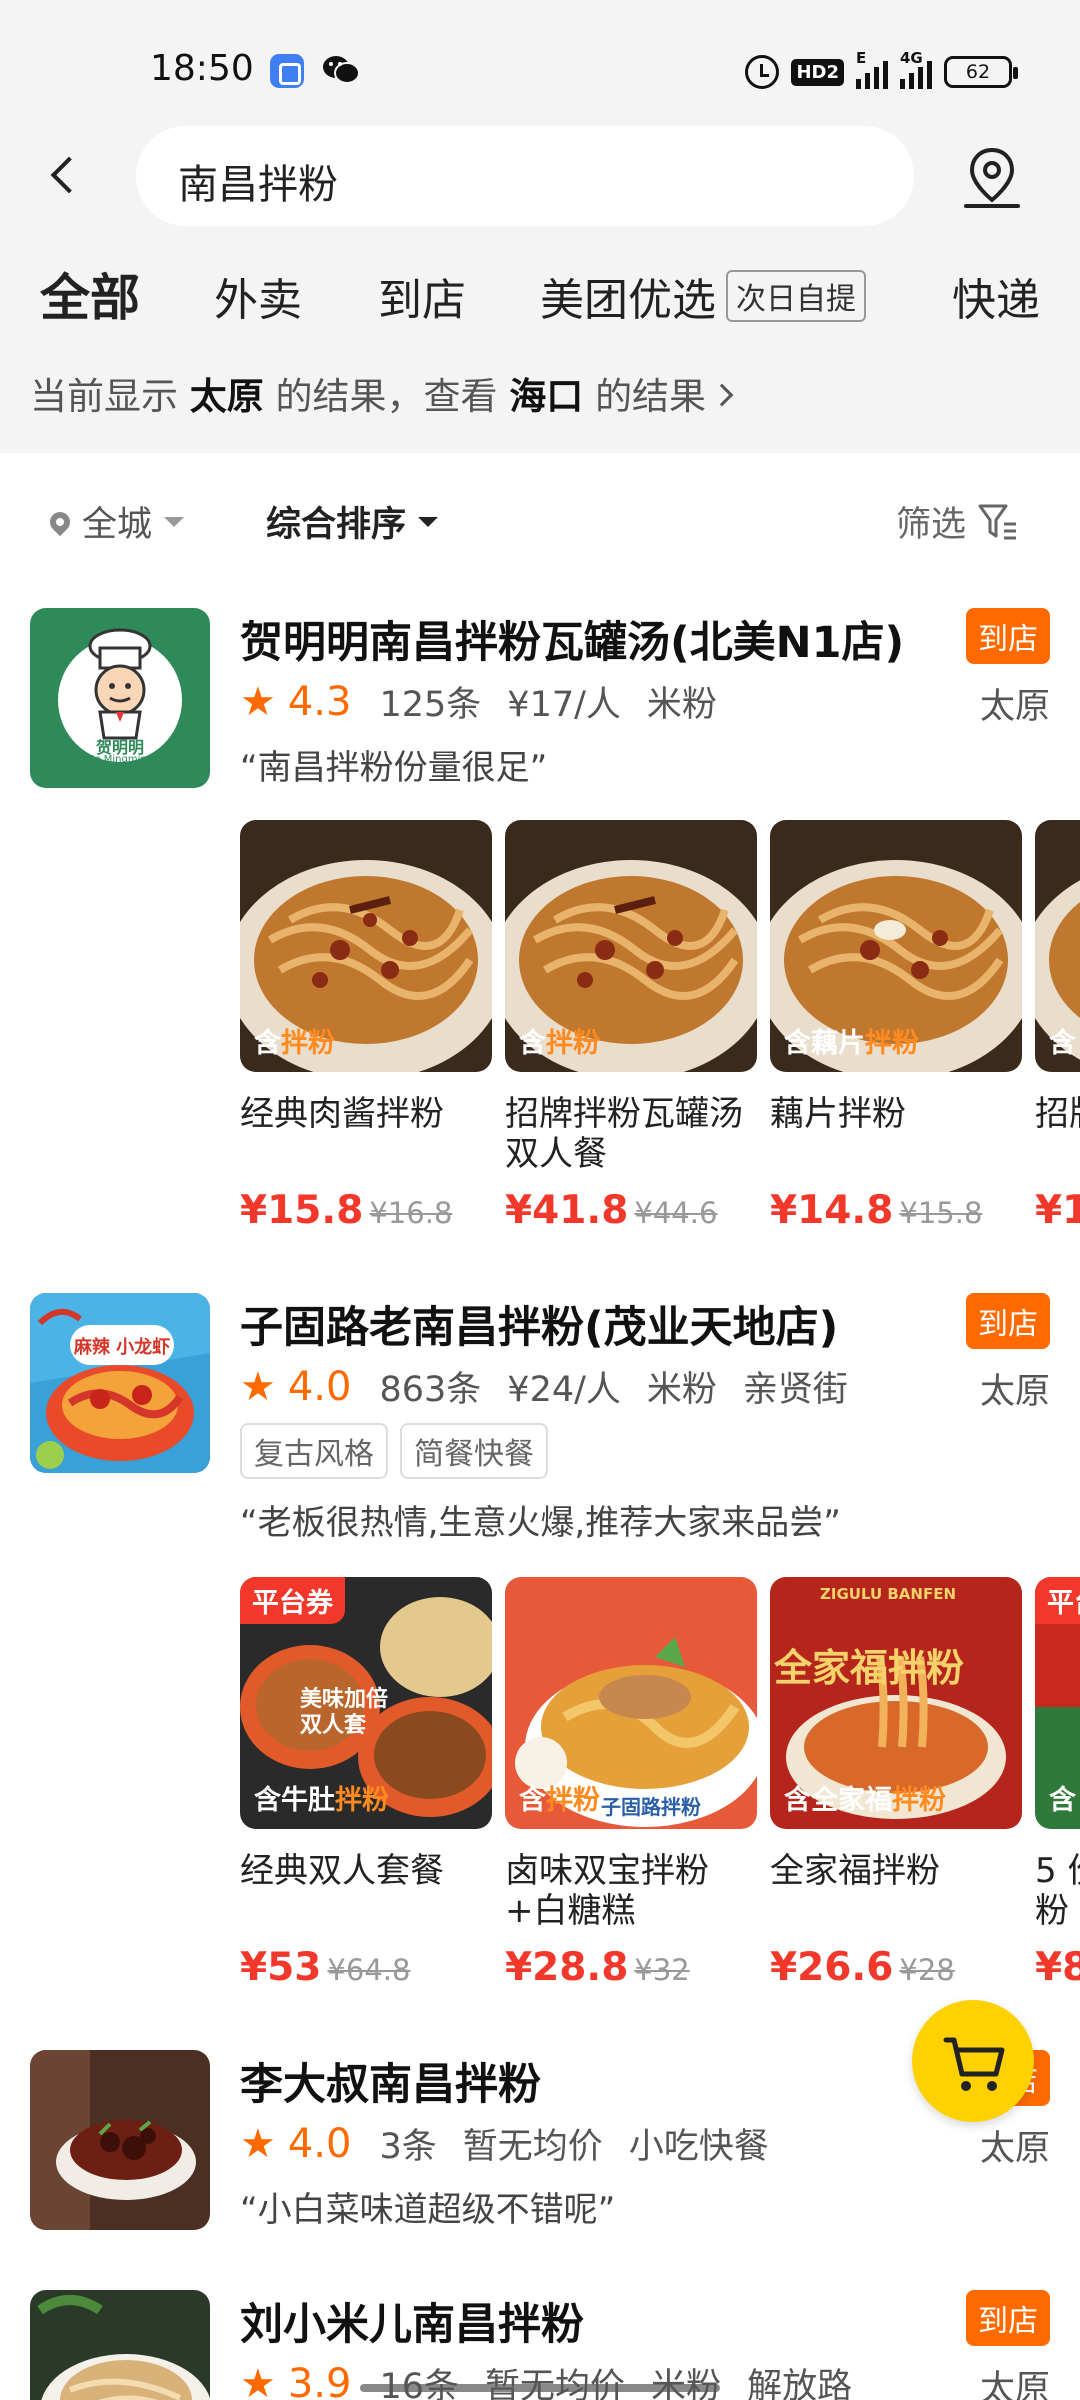  Describe the element at coordinates (491, 701) in the screenshot. I see `store-meta: ★ 4.3 125条 ¥17/人 米粉` at that location.